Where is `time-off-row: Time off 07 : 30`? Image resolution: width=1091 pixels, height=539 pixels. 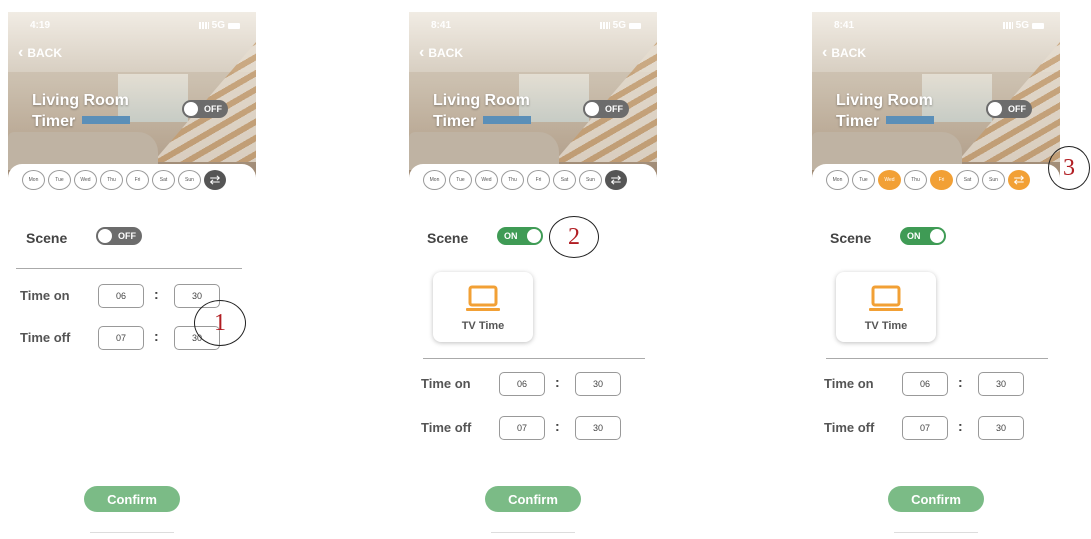 time-off-row: Time off 07 : 30 is located at coordinates (533, 429).